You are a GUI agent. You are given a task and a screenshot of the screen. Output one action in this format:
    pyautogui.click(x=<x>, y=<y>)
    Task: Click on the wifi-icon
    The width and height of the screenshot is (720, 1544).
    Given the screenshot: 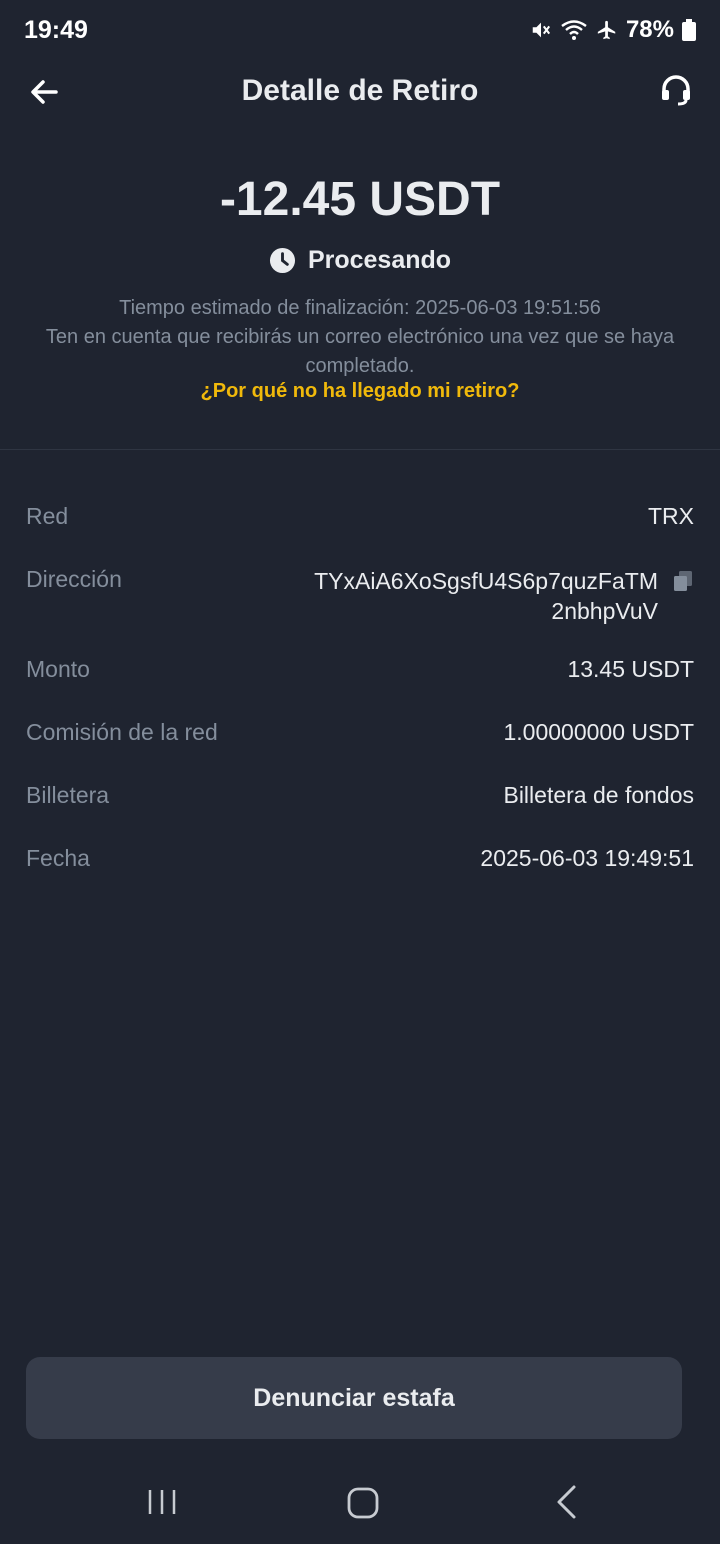 What is the action you would take?
    pyautogui.click(x=574, y=30)
    